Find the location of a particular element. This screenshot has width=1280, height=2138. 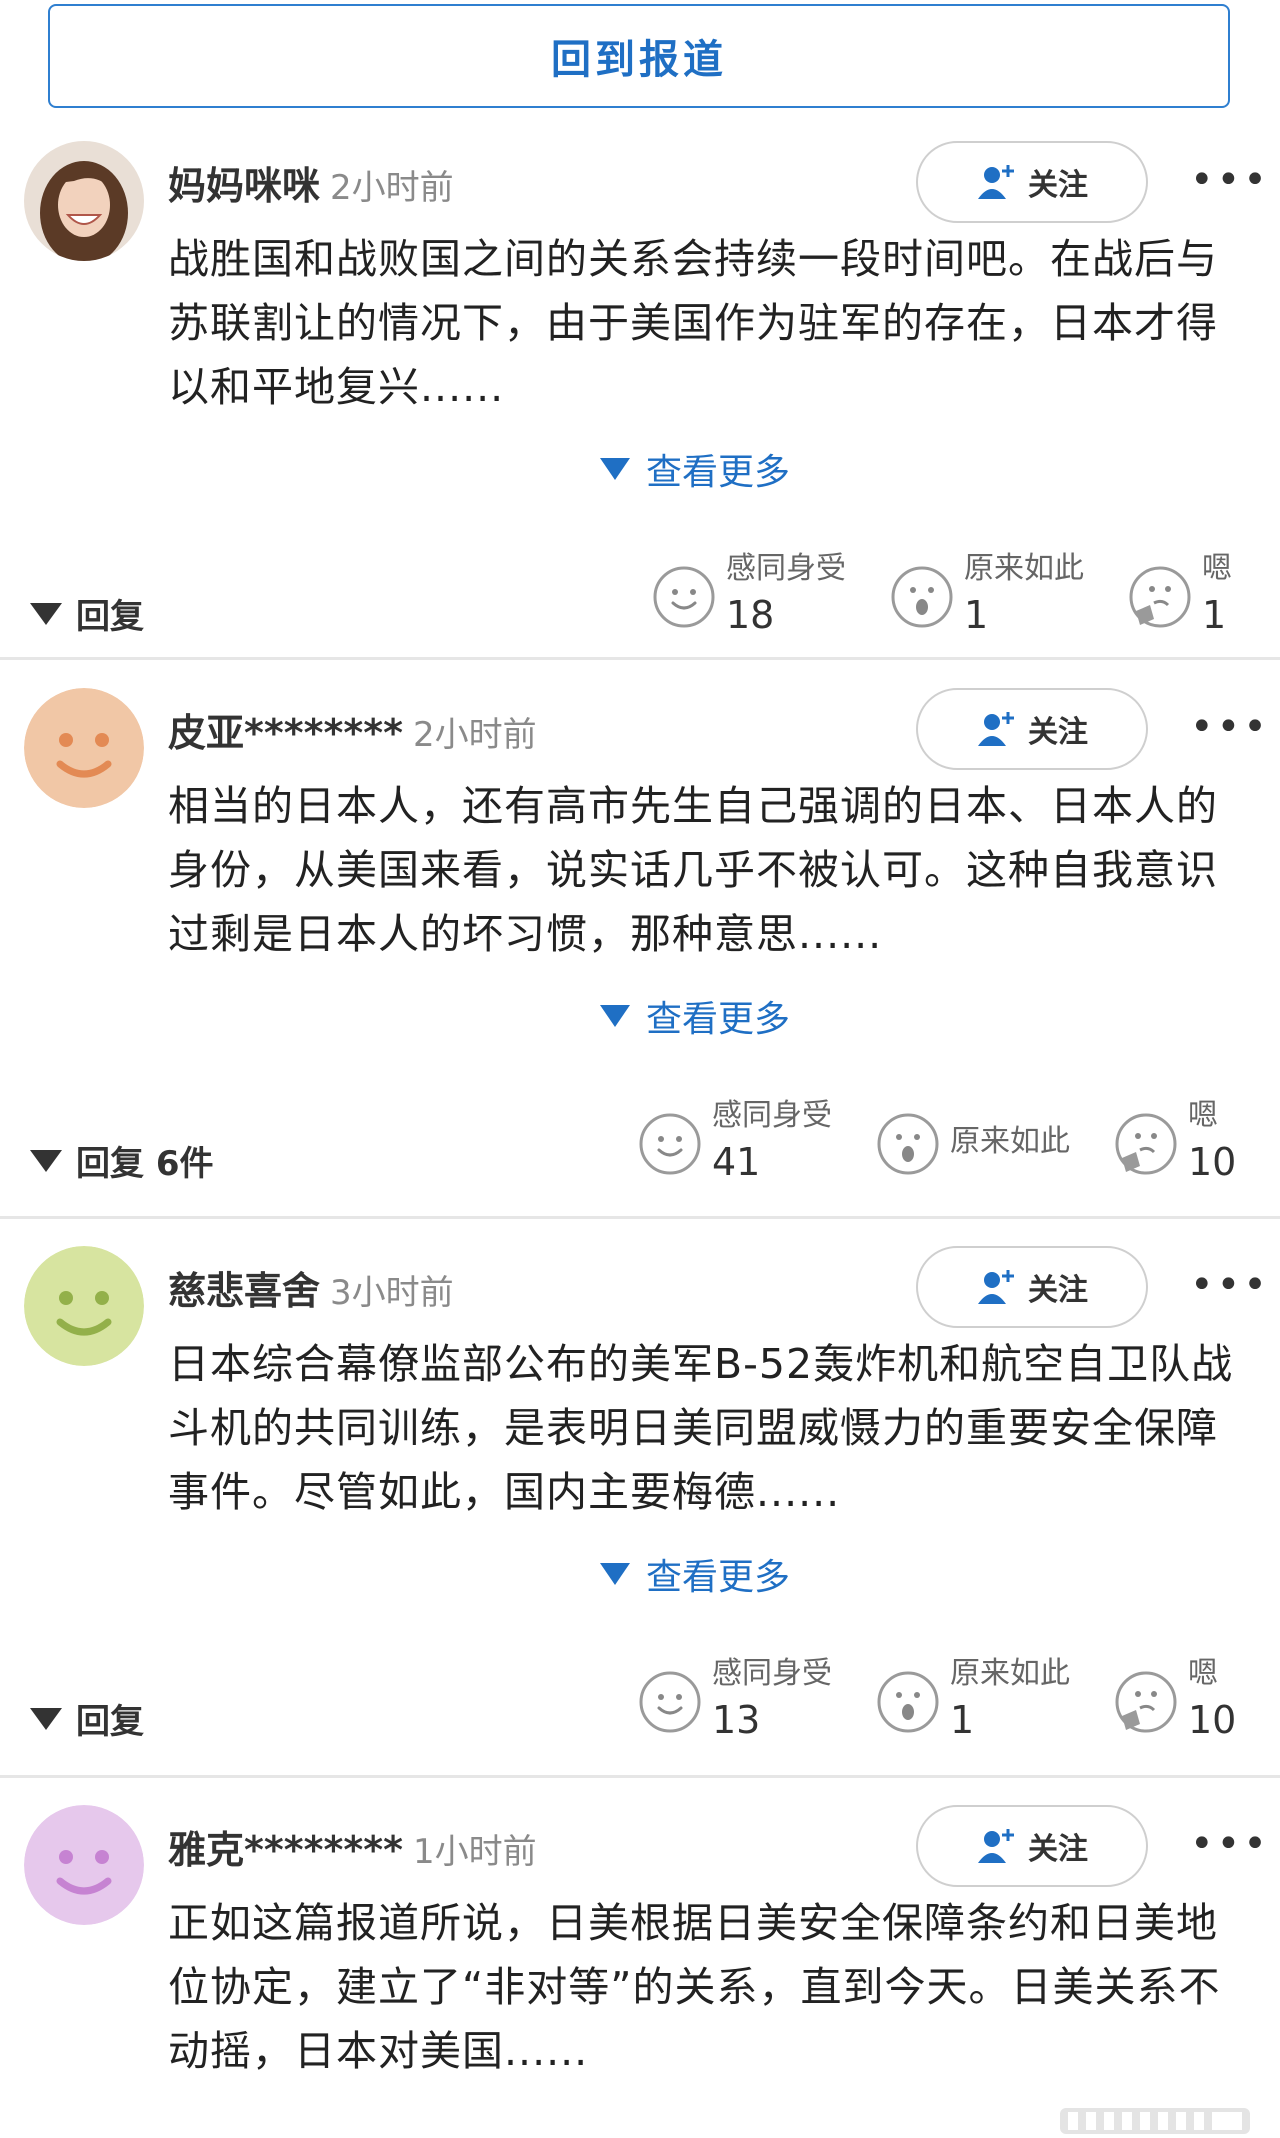

reaction-empathize: 感同身受 41 is located at coordinates (748, 1143).